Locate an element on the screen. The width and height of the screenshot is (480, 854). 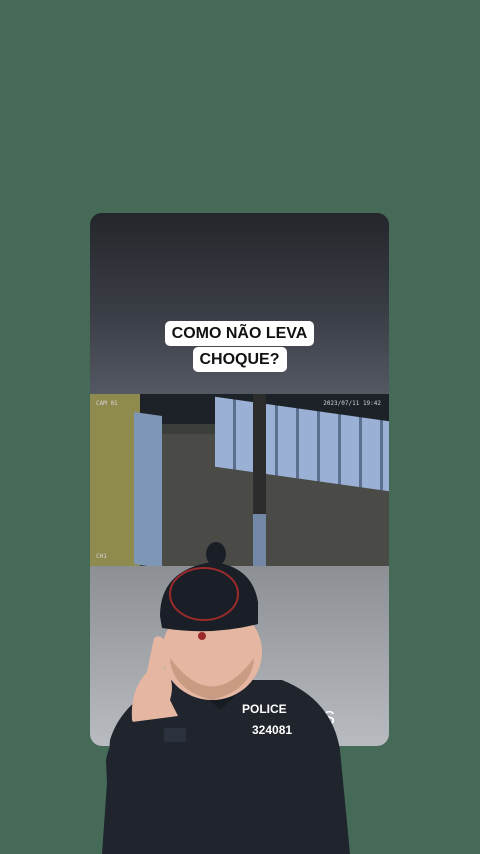
caption-line-2: CHOQUE? is located at coordinates (239, 359).